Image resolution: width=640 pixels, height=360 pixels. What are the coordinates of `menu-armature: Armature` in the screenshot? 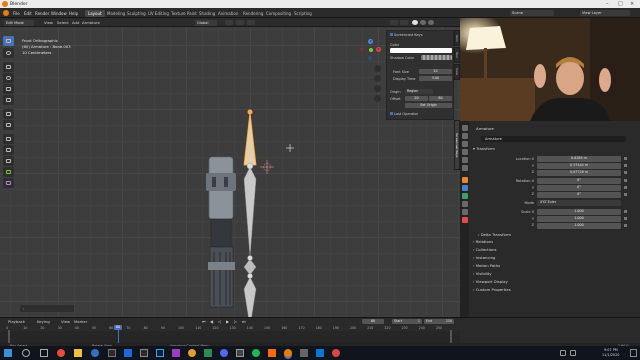 It's located at (91, 22).